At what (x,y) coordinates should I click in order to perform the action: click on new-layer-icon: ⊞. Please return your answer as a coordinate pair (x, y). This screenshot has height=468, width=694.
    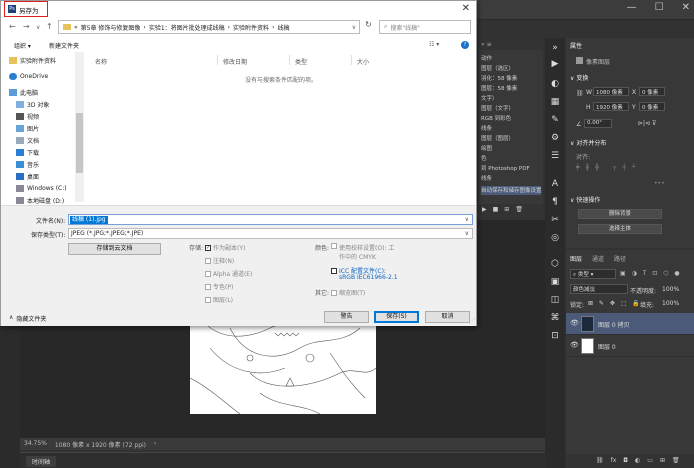
    Looking at the image, I should click on (662, 461).